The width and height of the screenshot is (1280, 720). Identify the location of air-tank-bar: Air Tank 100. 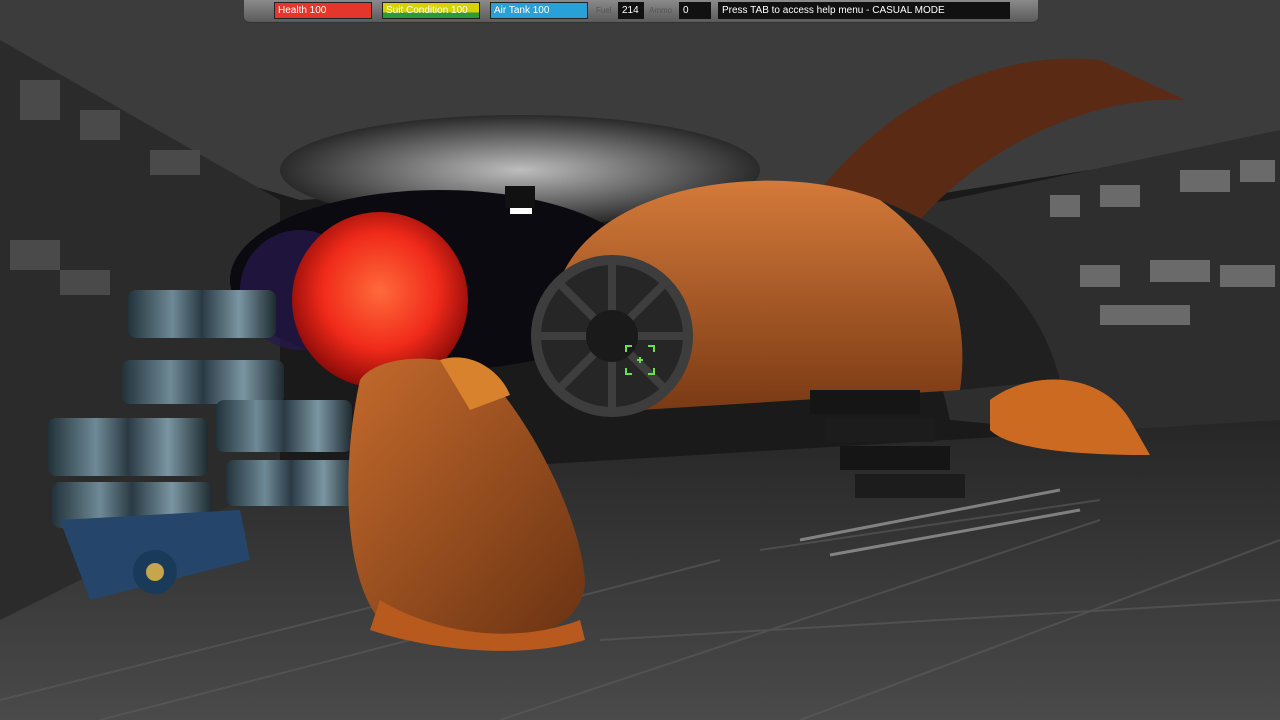
(539, 10).